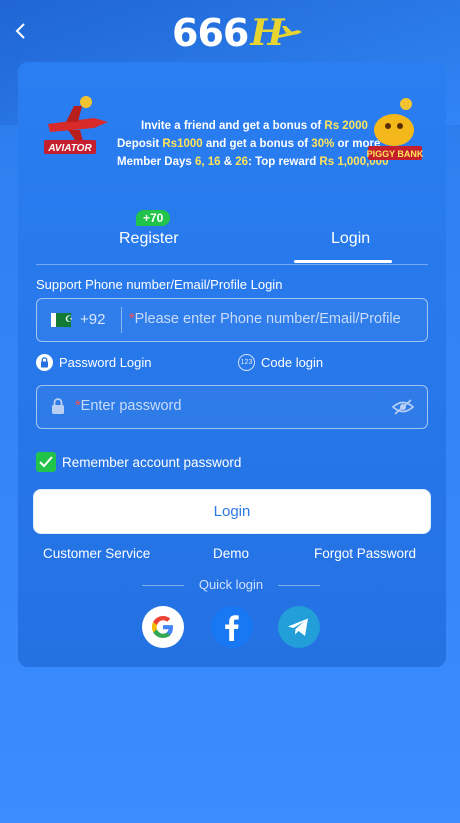  I want to click on lock-circle-icon, so click(44, 362).